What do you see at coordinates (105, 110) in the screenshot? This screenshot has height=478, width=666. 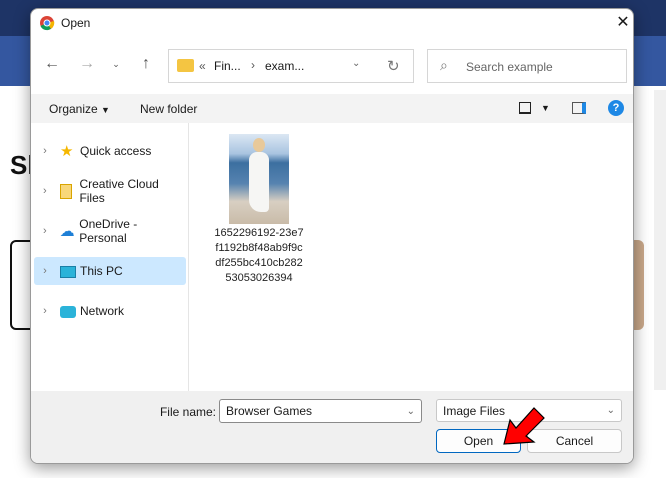 I see `caret-down-icon: ▼` at bounding box center [105, 110].